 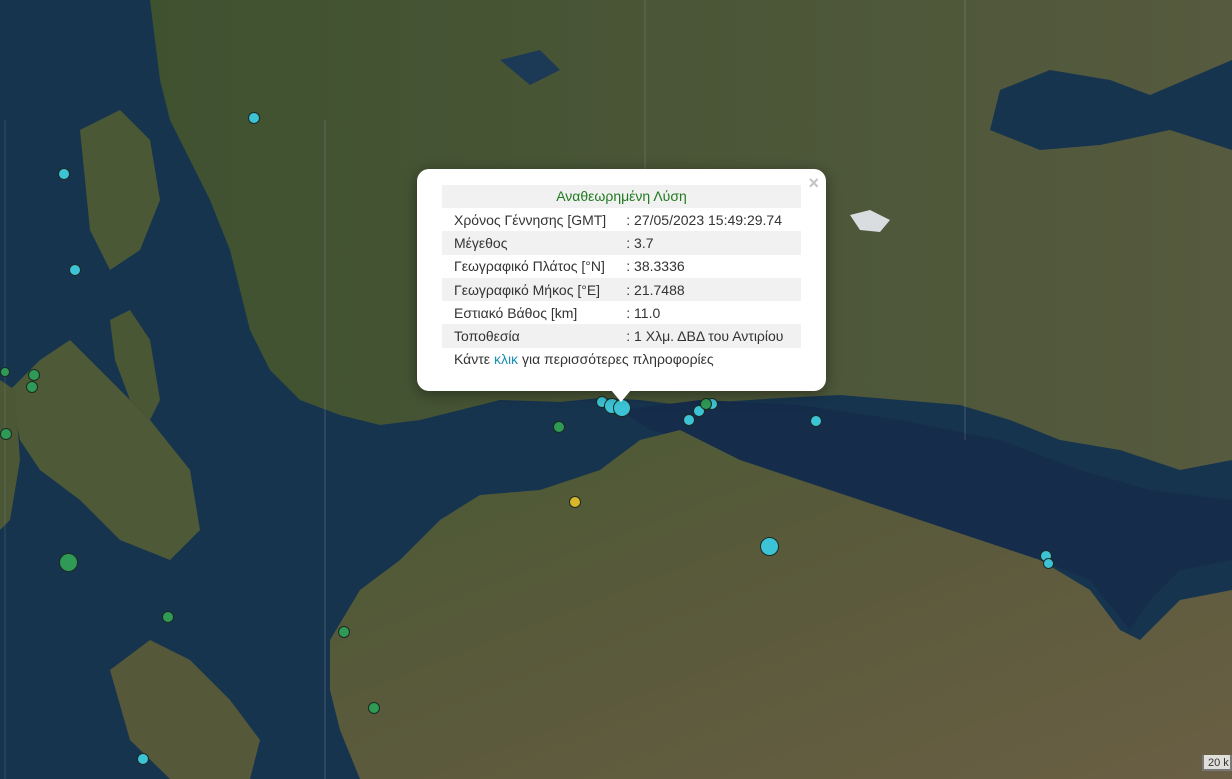 I want to click on more-info-suffix: για περισσότερες πληροφορίες, so click(x=617, y=358).